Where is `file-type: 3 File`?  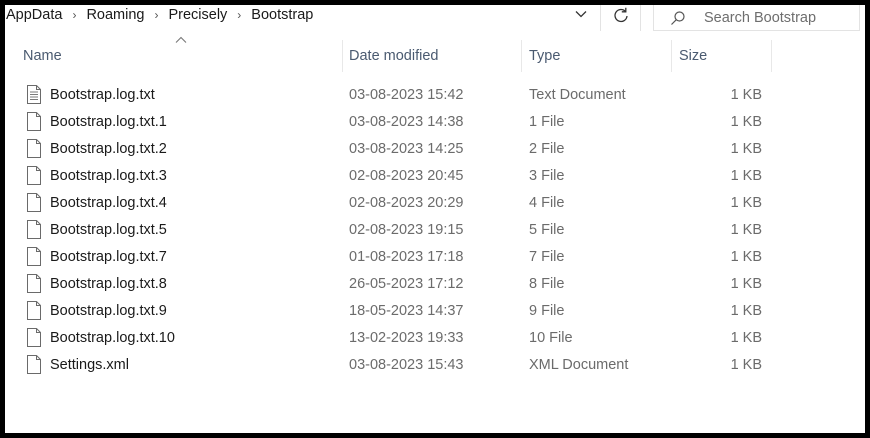
file-type: 3 File is located at coordinates (547, 175).